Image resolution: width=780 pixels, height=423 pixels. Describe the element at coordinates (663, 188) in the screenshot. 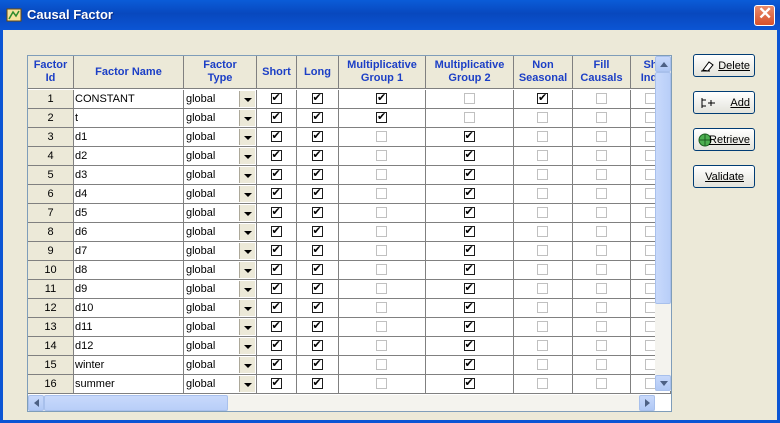

I see `vertical-scroll-thumb` at that location.